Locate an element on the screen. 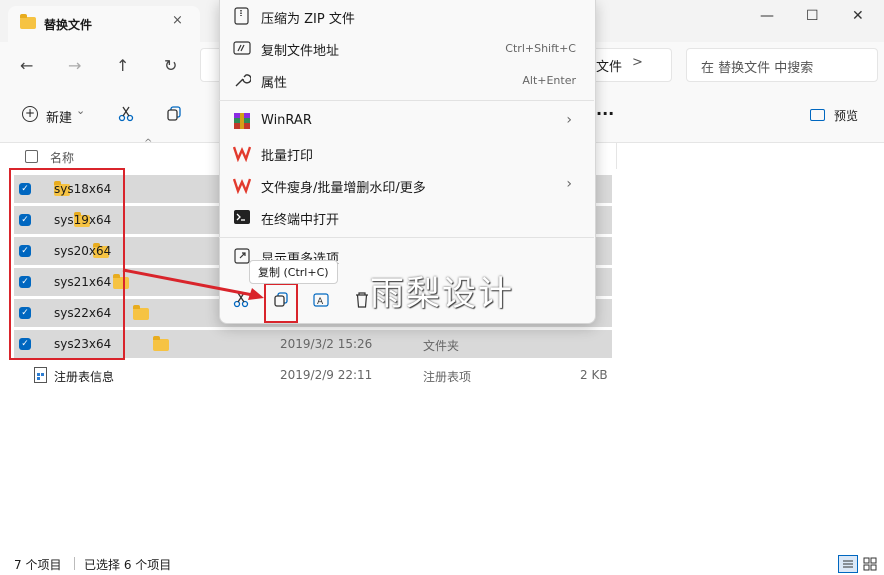 The width and height of the screenshot is (884, 575). selected-count: 已选择 6 个项目 is located at coordinates (128, 565).